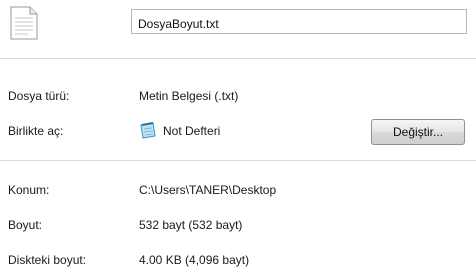  What do you see at coordinates (148, 130) in the screenshot?
I see `notepad-icon` at bounding box center [148, 130].